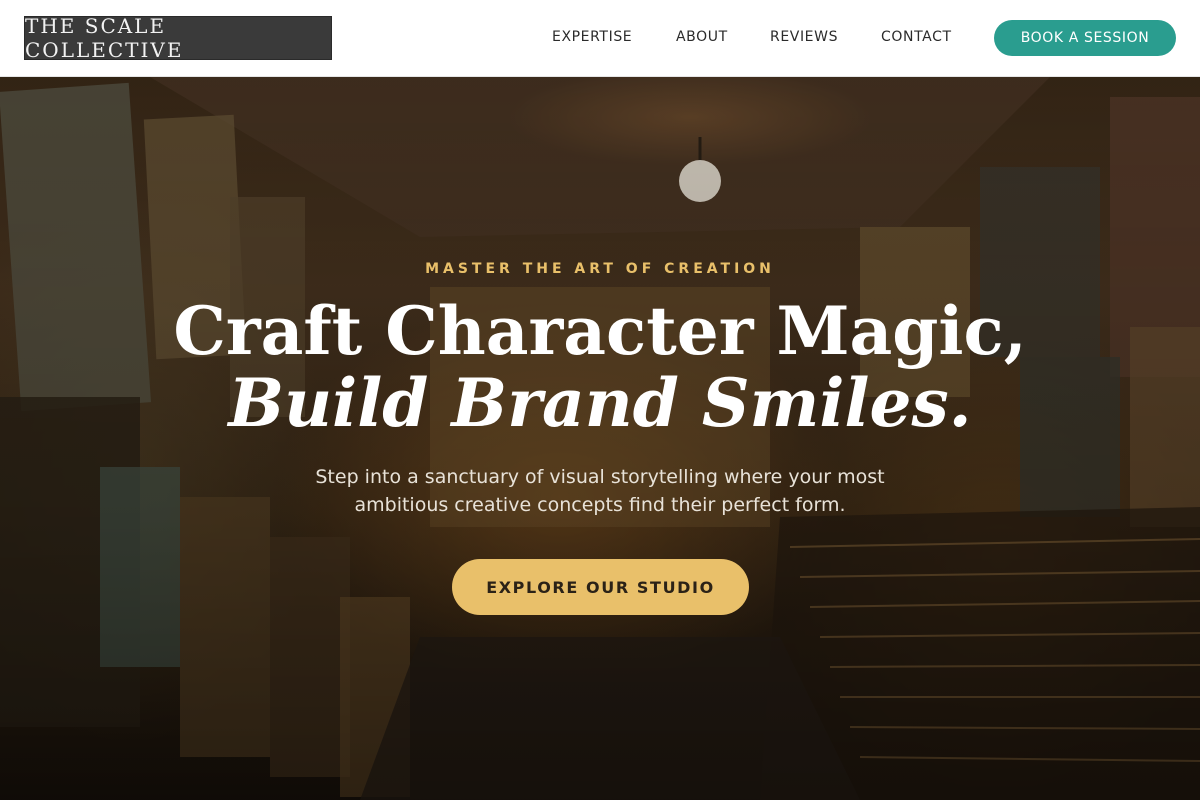 This screenshot has width=1200, height=800. Describe the element at coordinates (104, 38) in the screenshot. I see `logo-text: THE SCALE COLLECTIVE` at that location.